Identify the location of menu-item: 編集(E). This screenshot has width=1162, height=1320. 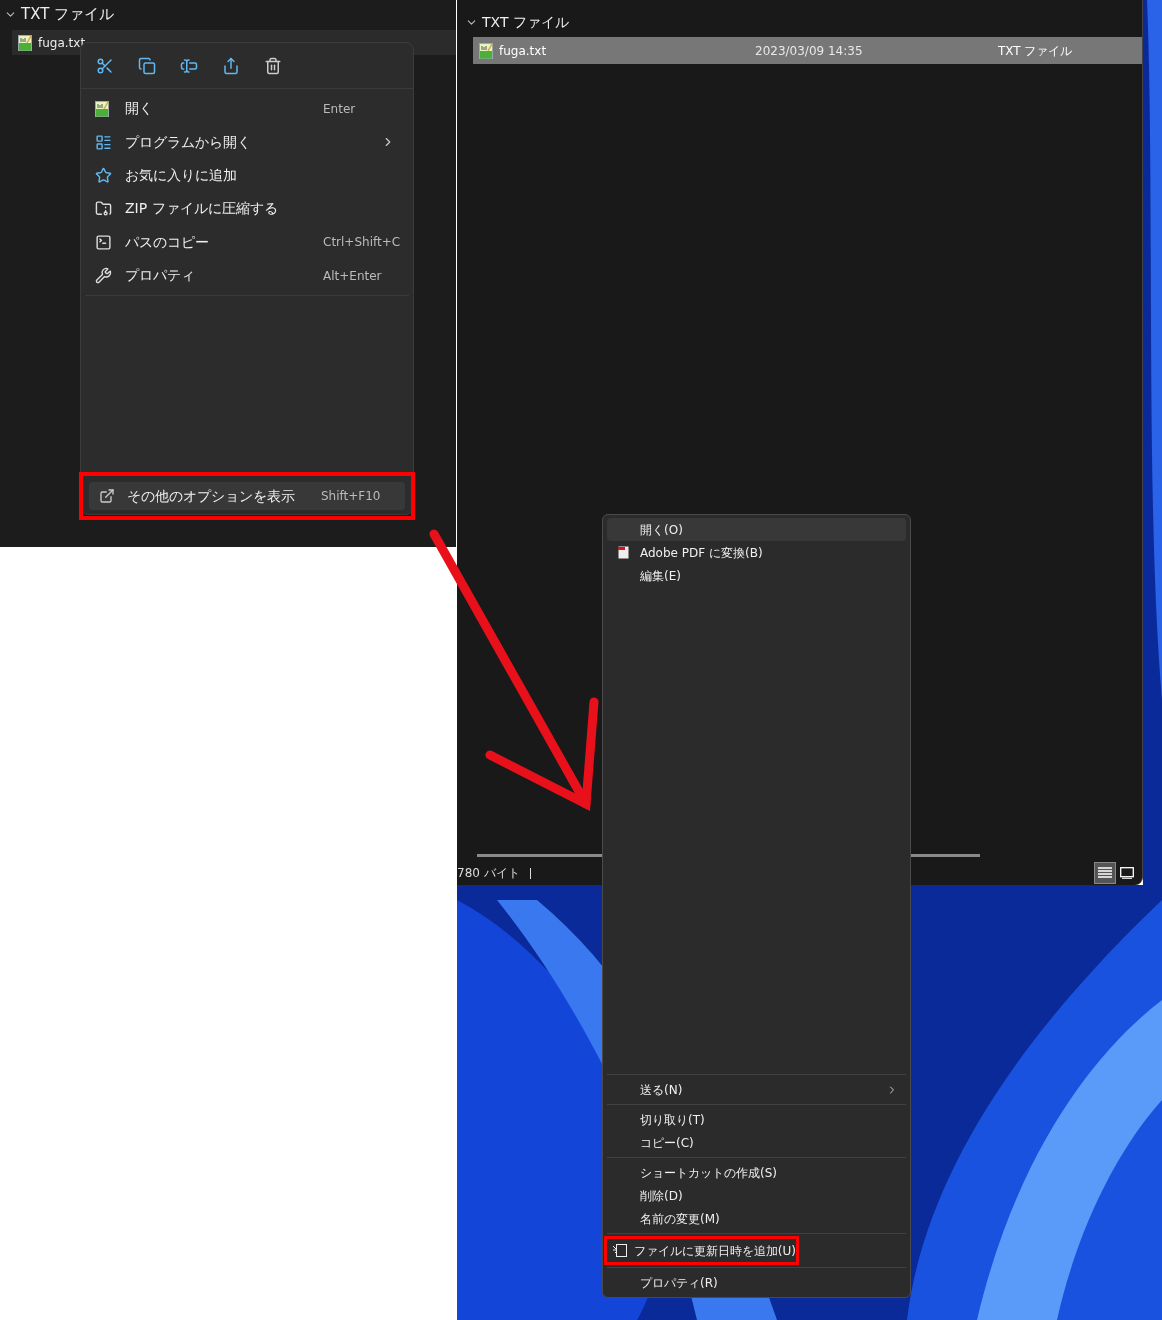
(756, 575).